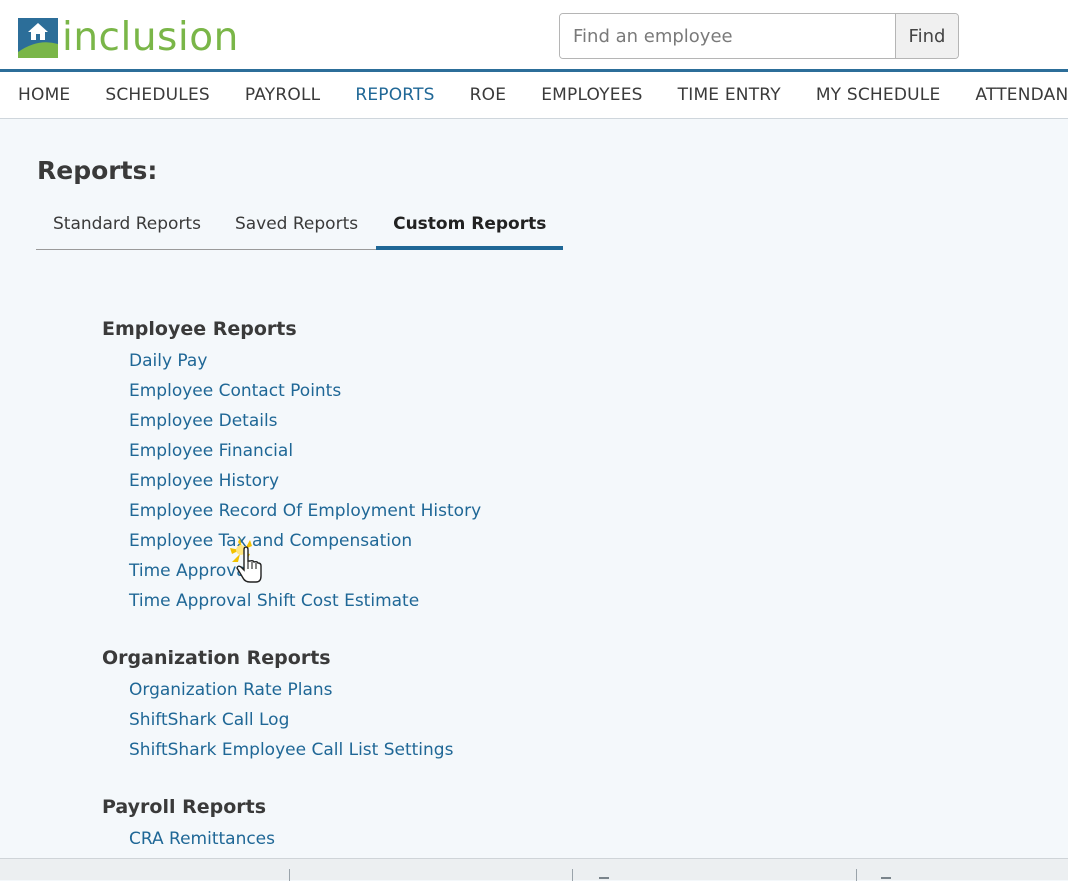  I want to click on nav-roe: ROE, so click(488, 95).